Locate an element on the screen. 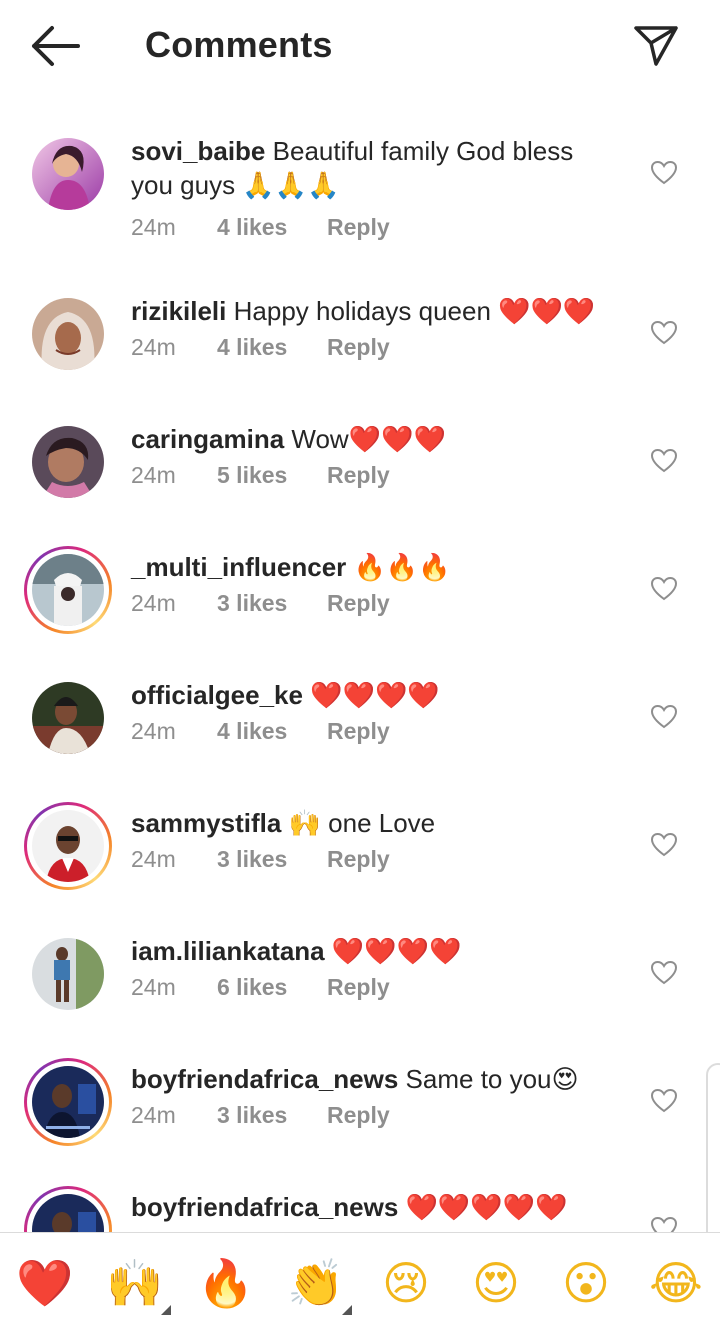  crying-face-emoji: 😢 is located at coordinates (406, 1283).